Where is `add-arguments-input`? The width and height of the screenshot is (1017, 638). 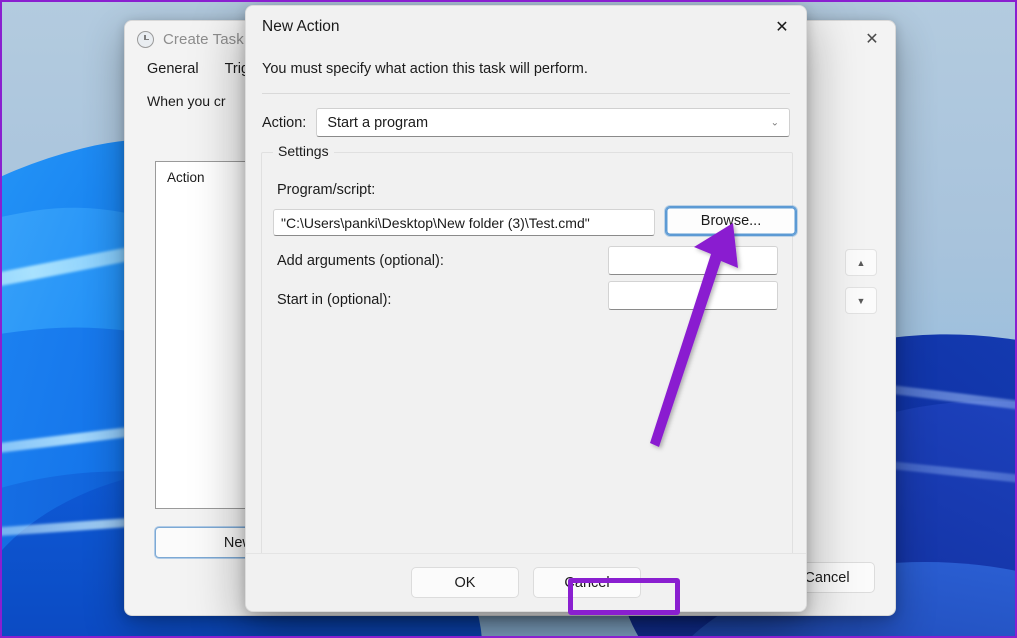 add-arguments-input is located at coordinates (693, 260).